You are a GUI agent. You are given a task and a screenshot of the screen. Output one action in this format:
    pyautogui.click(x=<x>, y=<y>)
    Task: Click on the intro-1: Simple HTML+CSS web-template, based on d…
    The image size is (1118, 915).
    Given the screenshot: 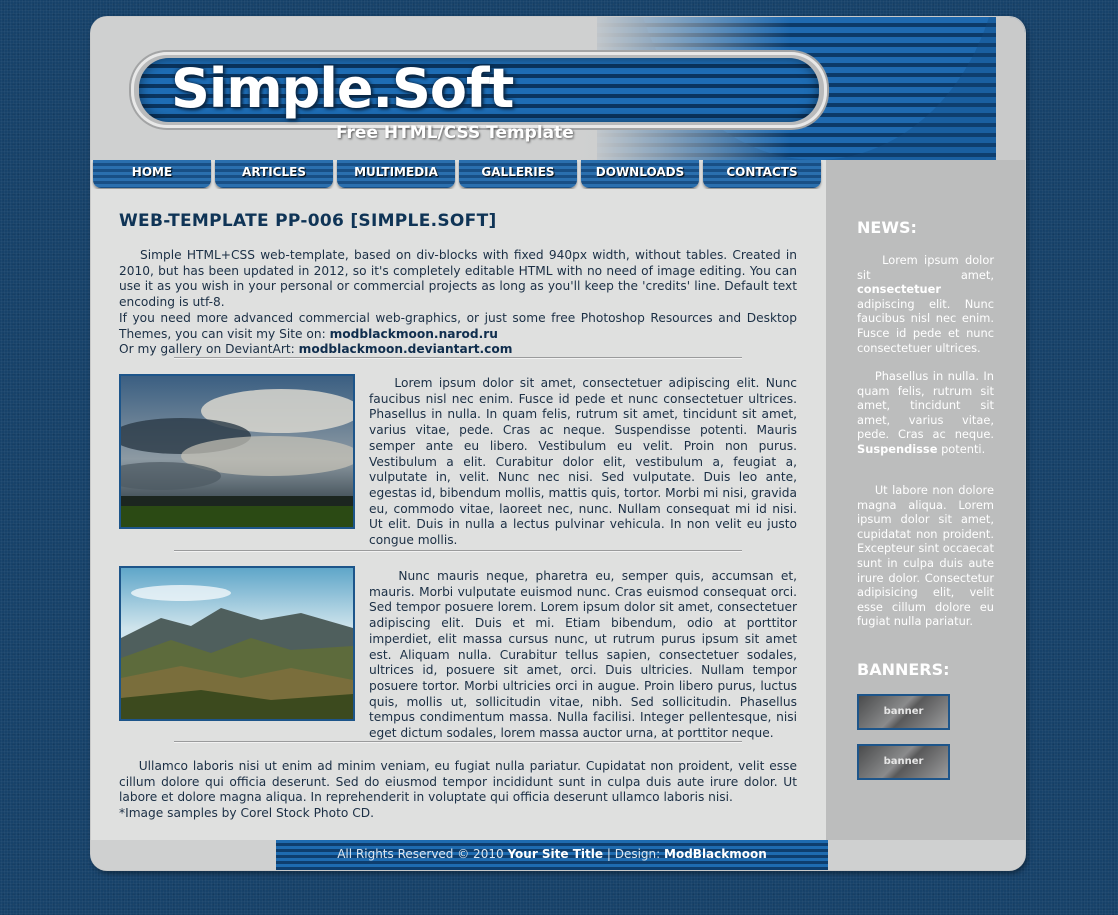 What is the action you would take?
    pyautogui.click(x=458, y=279)
    